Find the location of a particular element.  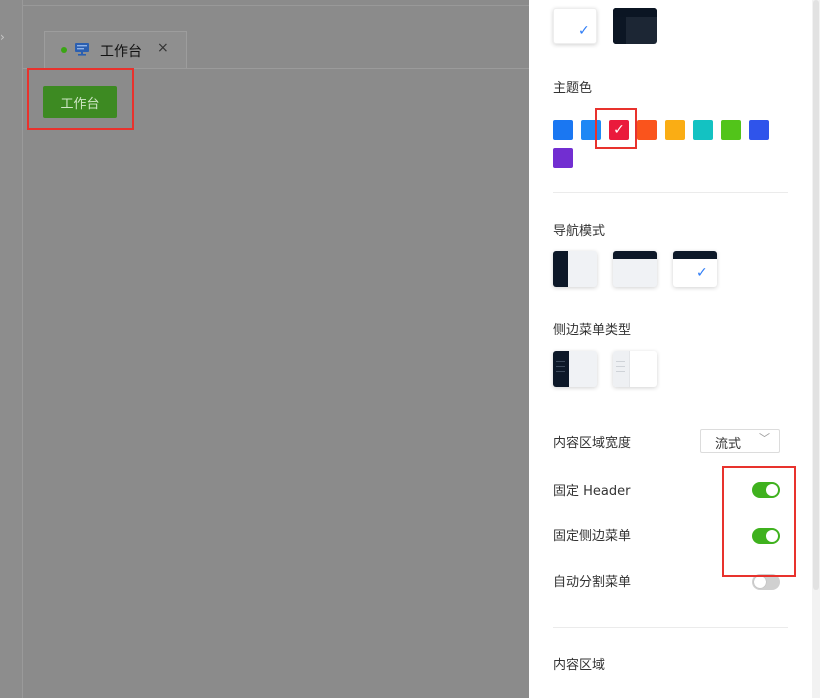

swatch-green is located at coordinates (731, 130).